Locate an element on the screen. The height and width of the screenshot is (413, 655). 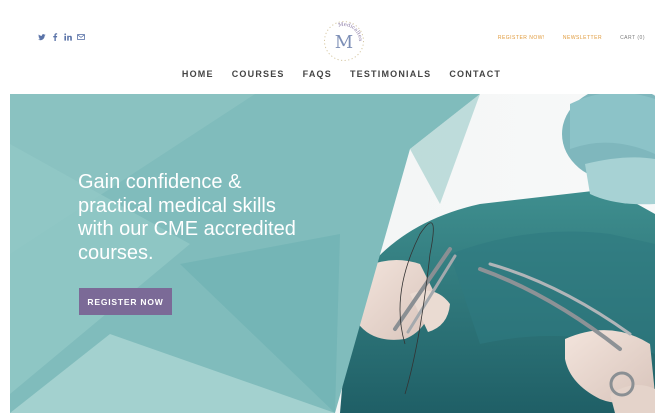
main-nav: HOME COURSES FAQS TESTIMONIALS CONTACT is located at coordinates (327, 74).